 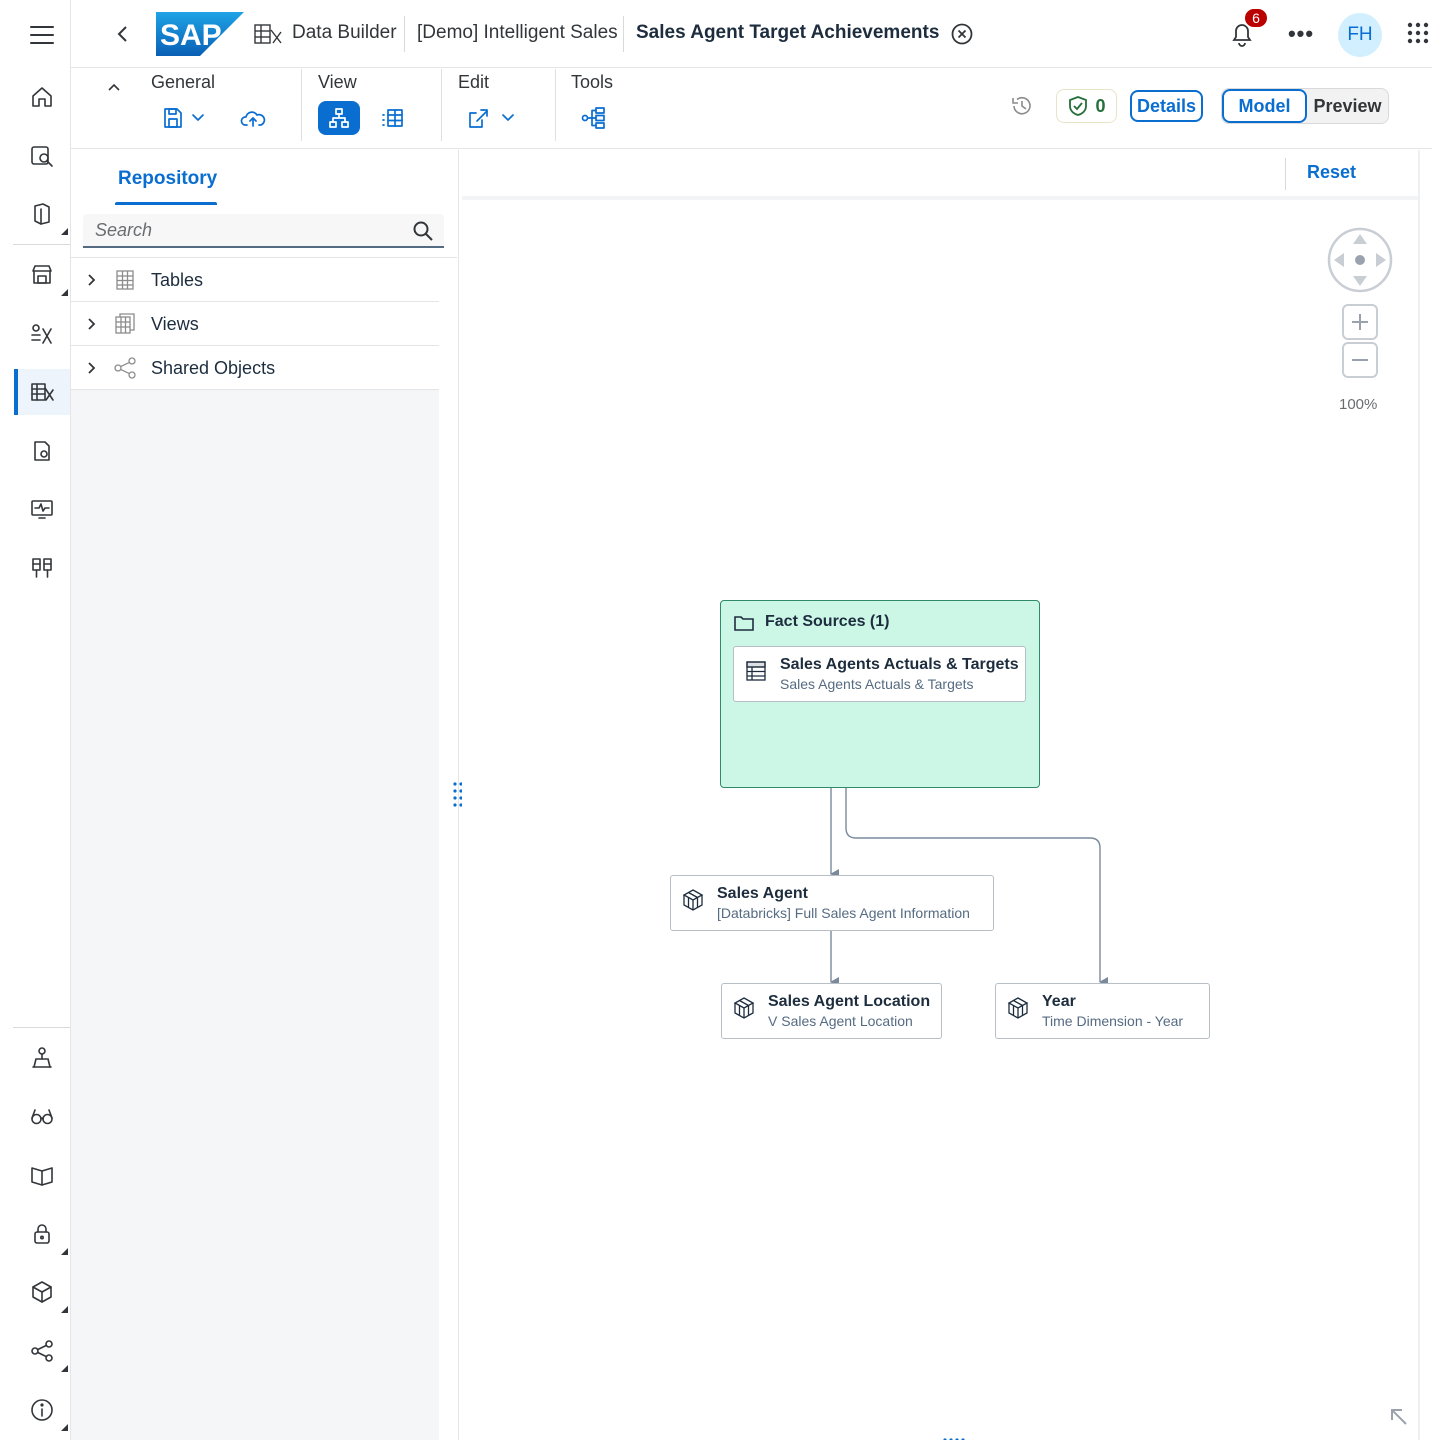 What do you see at coordinates (448, 849) in the screenshot?
I see `repository-scrollbar` at bounding box center [448, 849].